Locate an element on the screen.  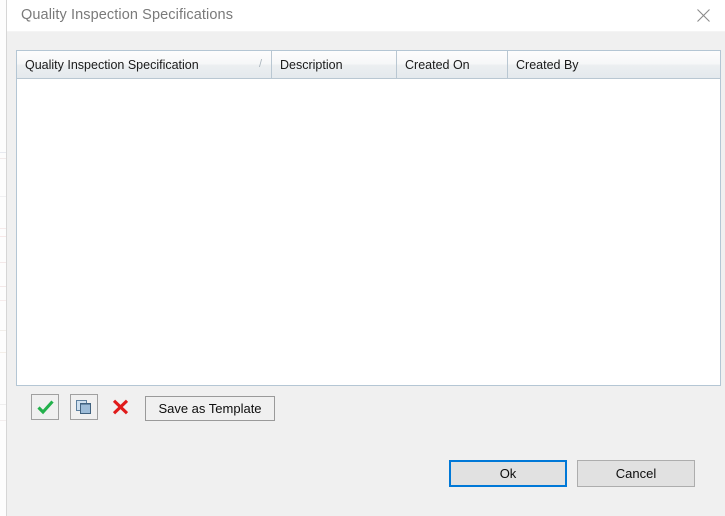
column-header-created-by: Created By is located at coordinates (614, 64).